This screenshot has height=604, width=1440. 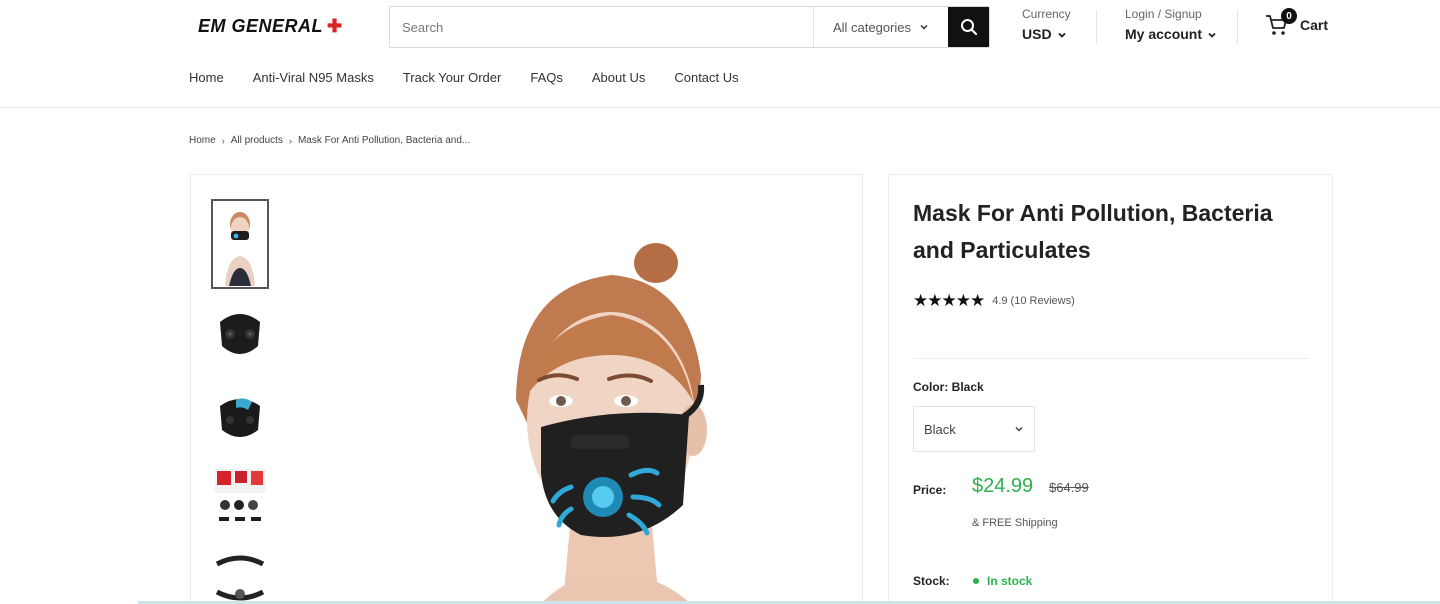 I want to click on thumbnail-list, so click(x=241, y=401).